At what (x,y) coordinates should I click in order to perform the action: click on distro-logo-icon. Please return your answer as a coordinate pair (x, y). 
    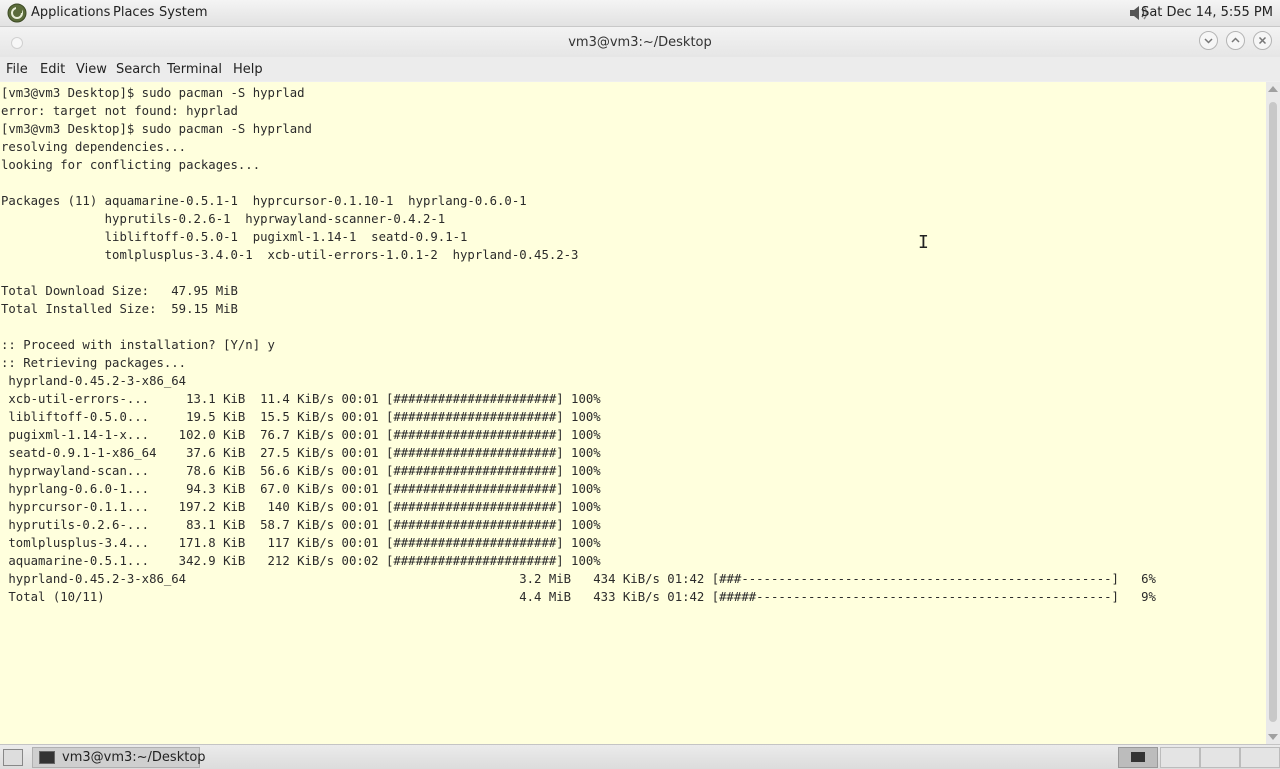
    Looking at the image, I should click on (17, 13).